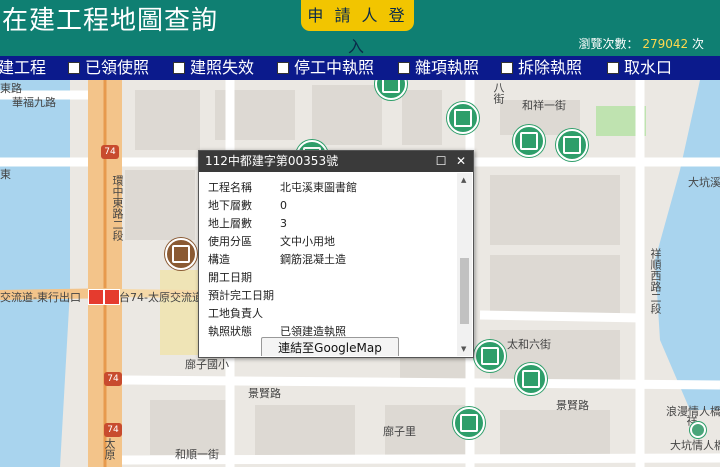 The height and width of the screenshot is (467, 720). I want to click on layer-label: 拆除執照, so click(550, 67).